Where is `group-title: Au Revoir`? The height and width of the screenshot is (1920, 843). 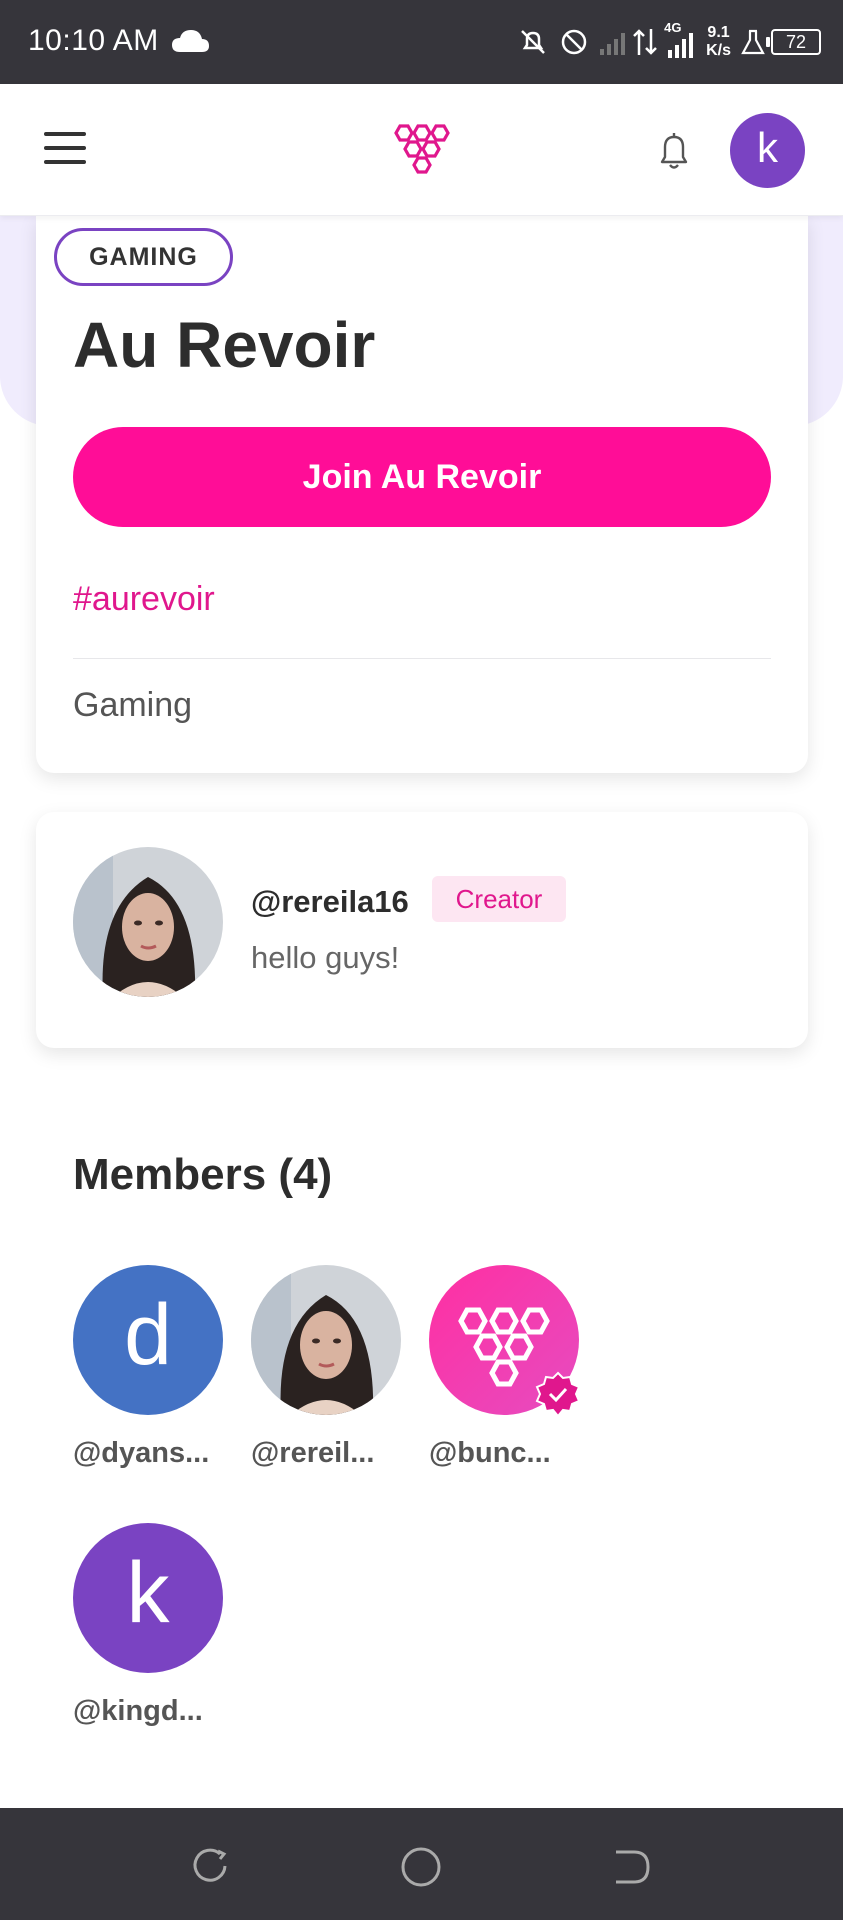
group-title: Au Revoir is located at coordinates (224, 345).